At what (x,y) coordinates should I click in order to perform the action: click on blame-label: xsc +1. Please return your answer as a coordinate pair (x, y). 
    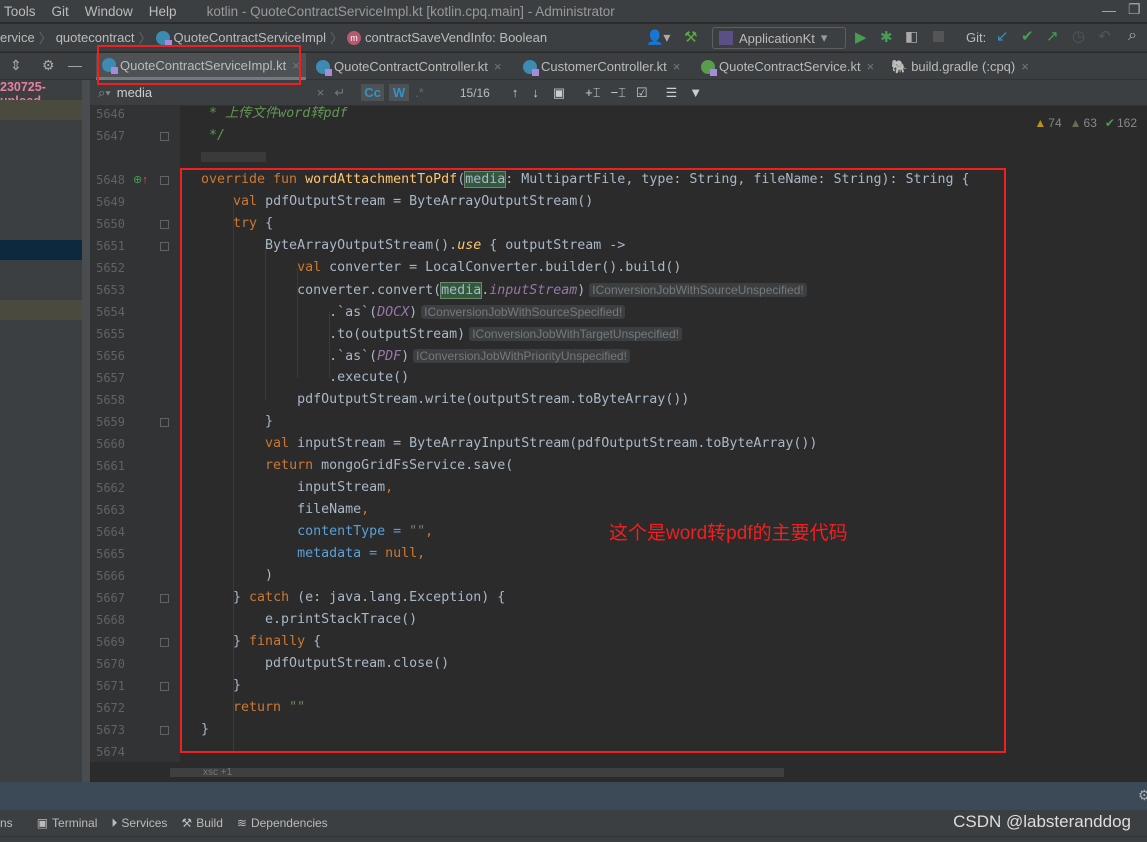
    Looking at the image, I should click on (218, 772).